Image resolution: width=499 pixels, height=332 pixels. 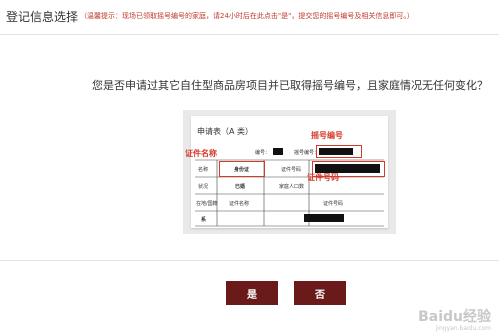 I want to click on row3-col3: 证件号码, so click(x=333, y=204).